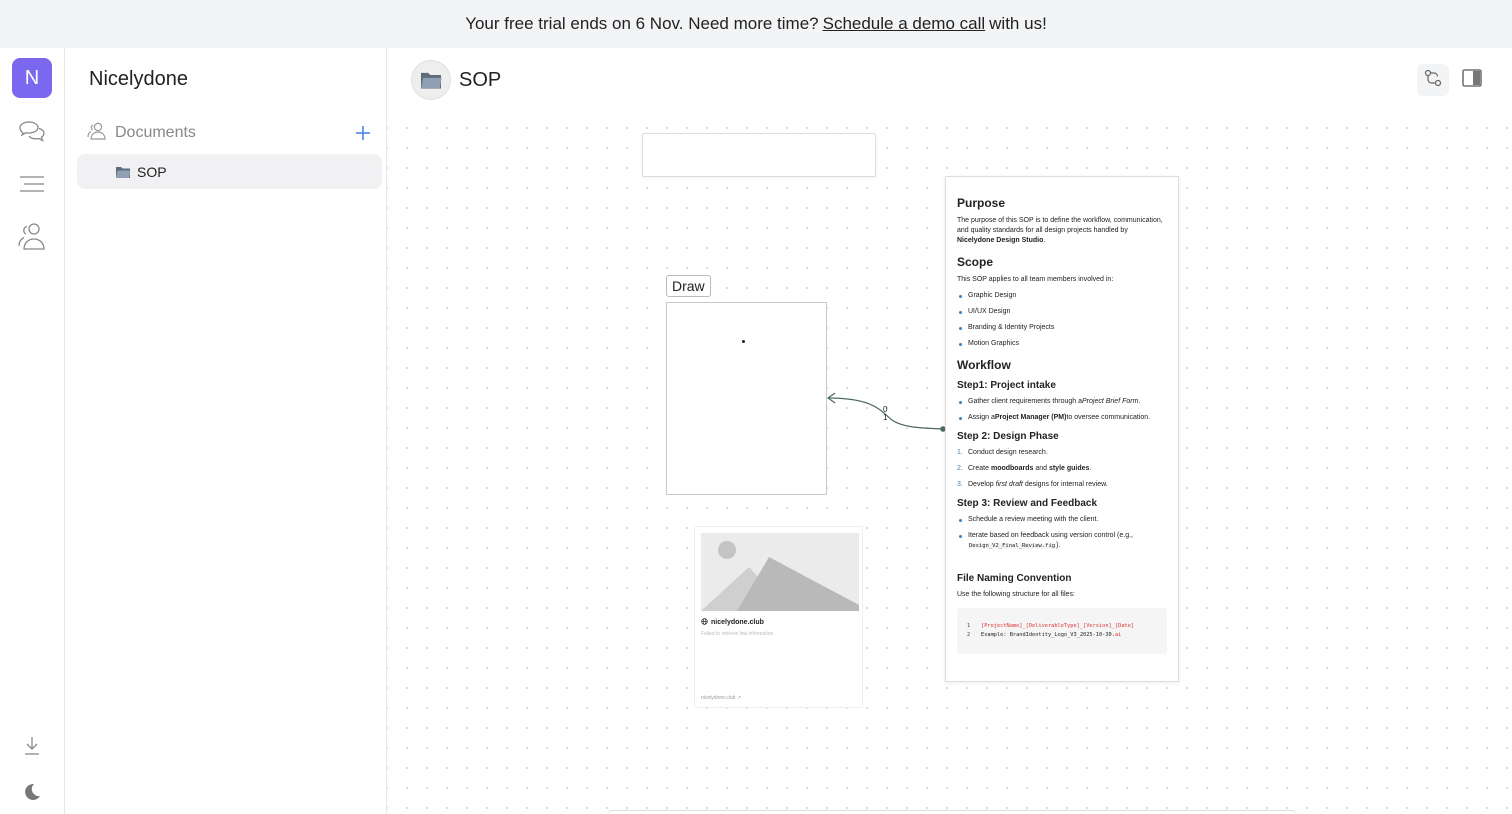  What do you see at coordinates (97, 133) in the screenshot?
I see `person-icon` at bounding box center [97, 133].